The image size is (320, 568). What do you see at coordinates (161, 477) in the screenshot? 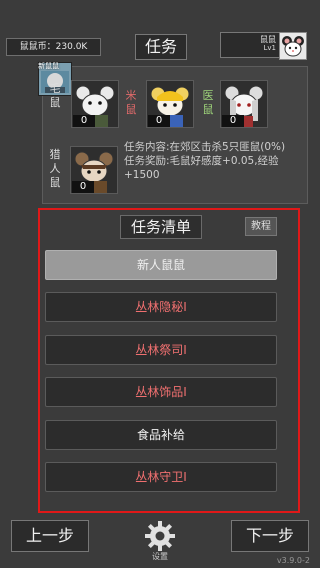
I see `task-item: 丛林守卫I` at bounding box center [161, 477].